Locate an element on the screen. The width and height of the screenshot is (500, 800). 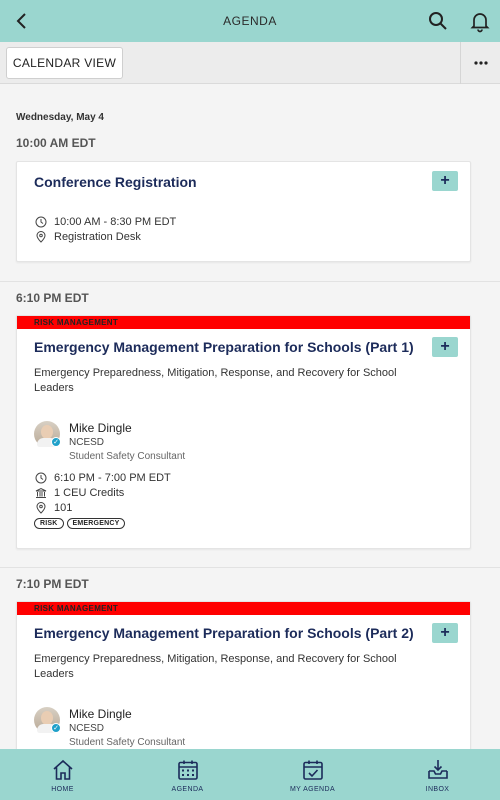
session-credits-row: 1 CEU Credits is located at coordinates (79, 493).